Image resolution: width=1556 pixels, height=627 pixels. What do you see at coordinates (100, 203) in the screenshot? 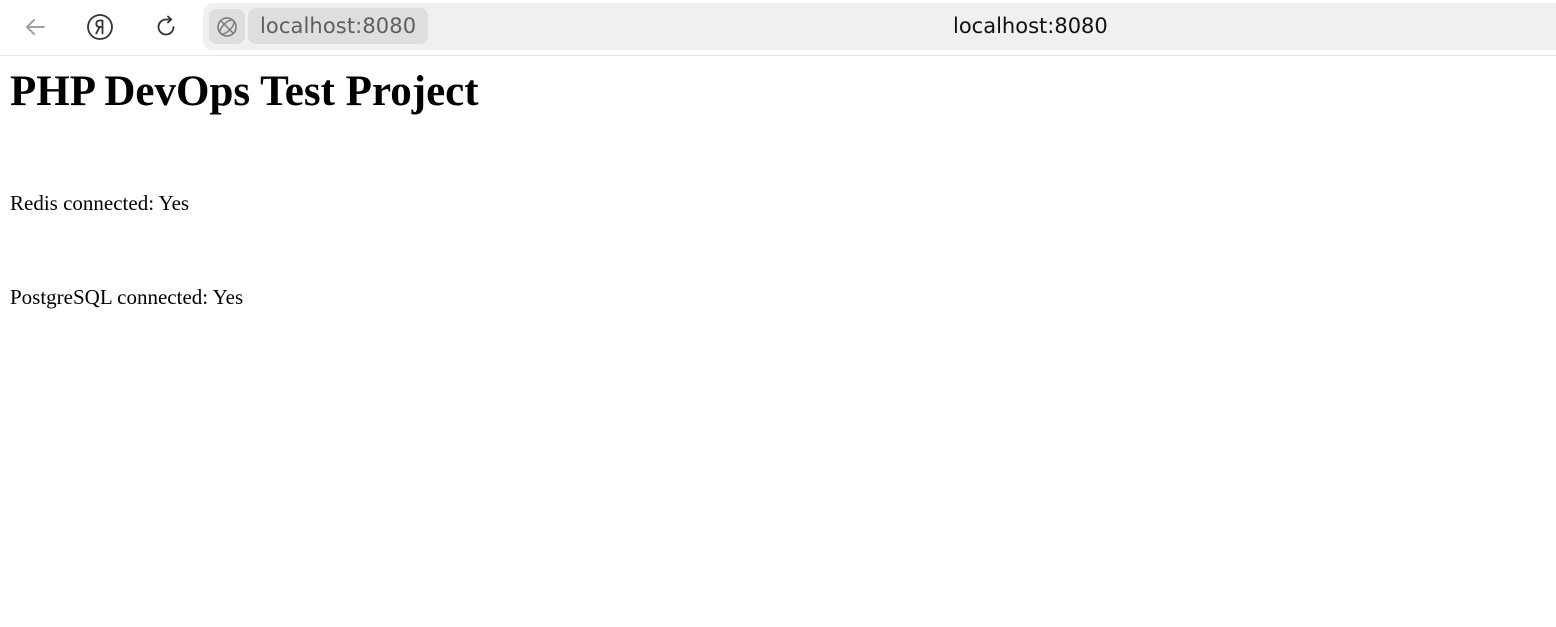
I see `redis-status: Redis connected: Yes` at bounding box center [100, 203].